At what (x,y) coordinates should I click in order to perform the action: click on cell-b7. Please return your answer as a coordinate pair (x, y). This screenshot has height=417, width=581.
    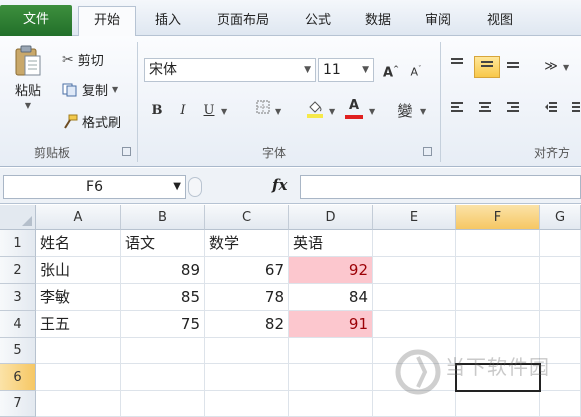
    Looking at the image, I should click on (163, 404).